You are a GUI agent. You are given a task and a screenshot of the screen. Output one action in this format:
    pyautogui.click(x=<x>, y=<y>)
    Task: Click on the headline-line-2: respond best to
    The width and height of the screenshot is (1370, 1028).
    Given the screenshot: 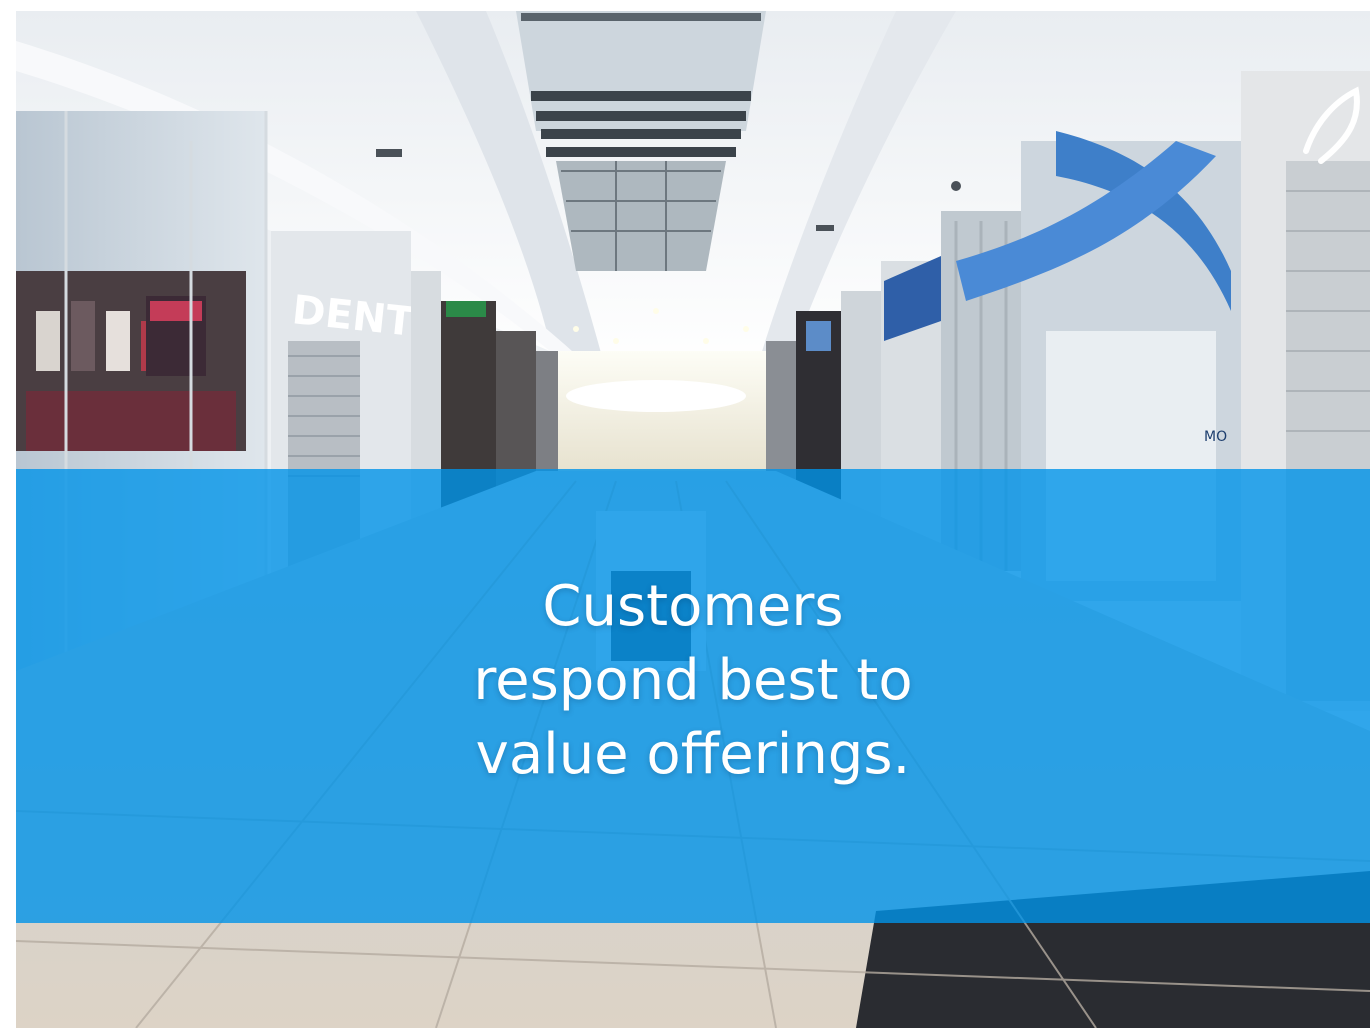 What is the action you would take?
    pyautogui.click(x=693, y=680)
    